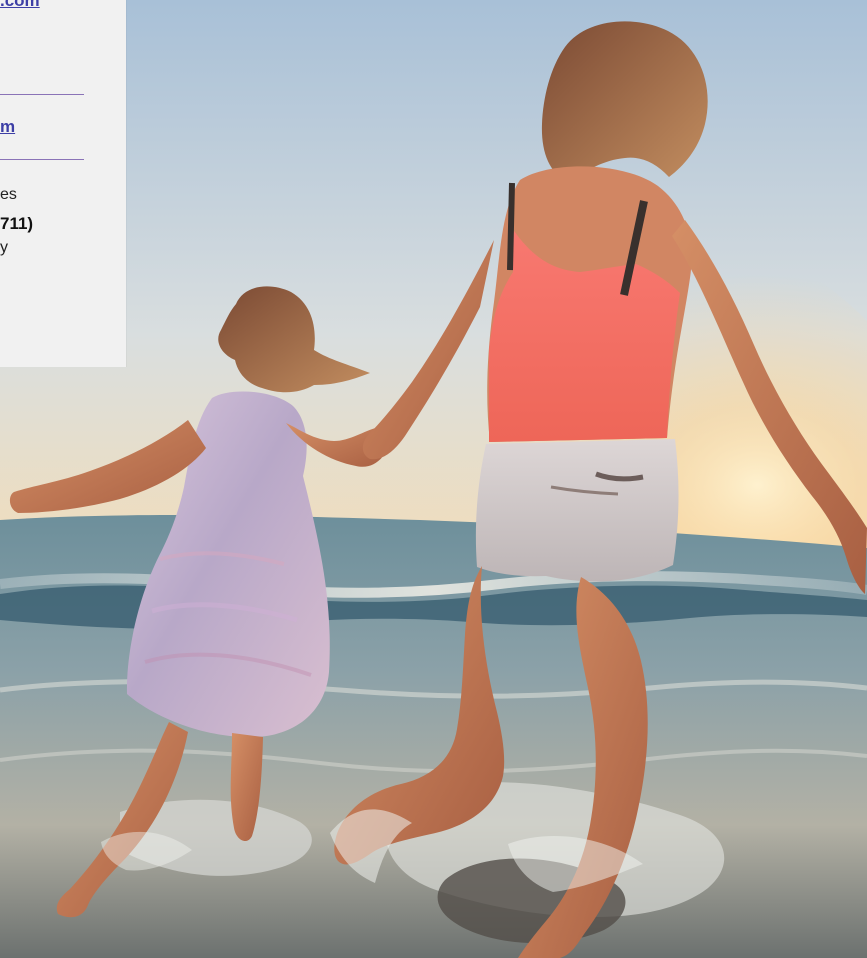  What do you see at coordinates (7, 127) in the screenshot?
I see `website-link: m` at bounding box center [7, 127].